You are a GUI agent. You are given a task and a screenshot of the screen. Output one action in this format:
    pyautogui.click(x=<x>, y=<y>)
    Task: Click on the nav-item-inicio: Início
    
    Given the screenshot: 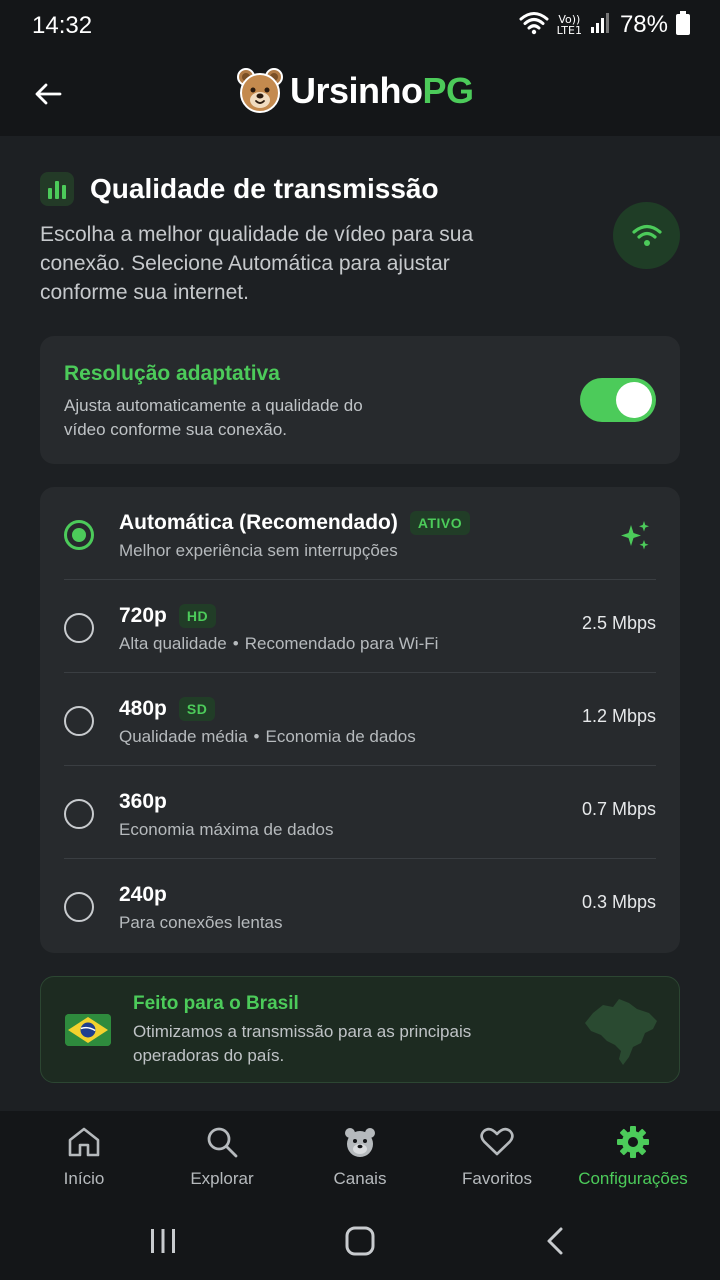 What is the action you would take?
    pyautogui.click(x=84, y=1156)
    